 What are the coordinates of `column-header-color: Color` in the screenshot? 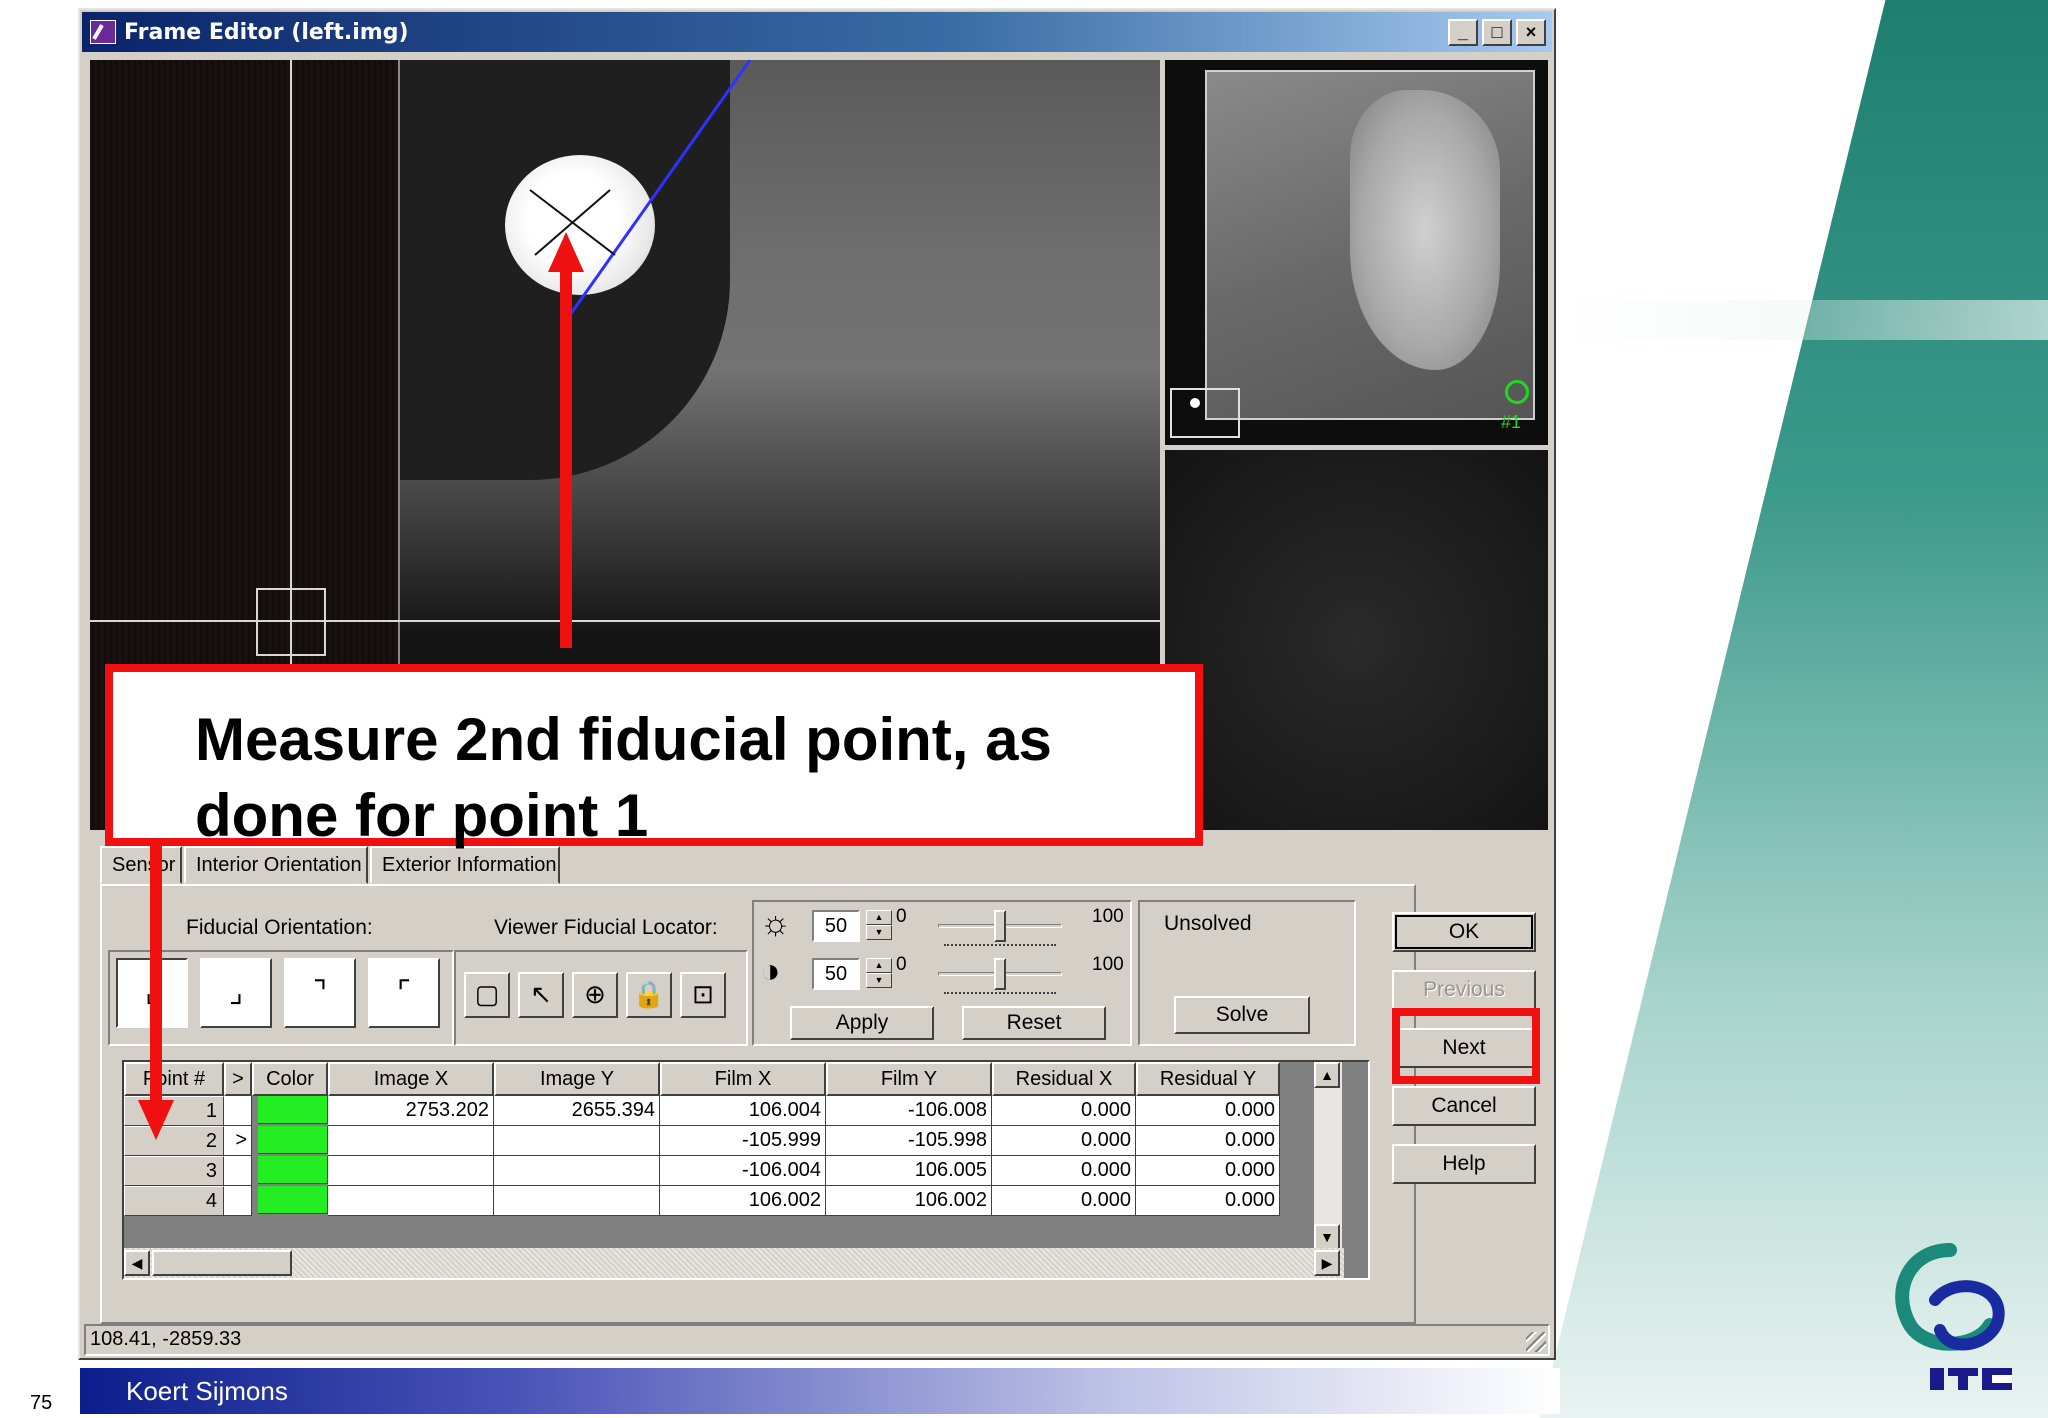 It's located at (290, 1079).